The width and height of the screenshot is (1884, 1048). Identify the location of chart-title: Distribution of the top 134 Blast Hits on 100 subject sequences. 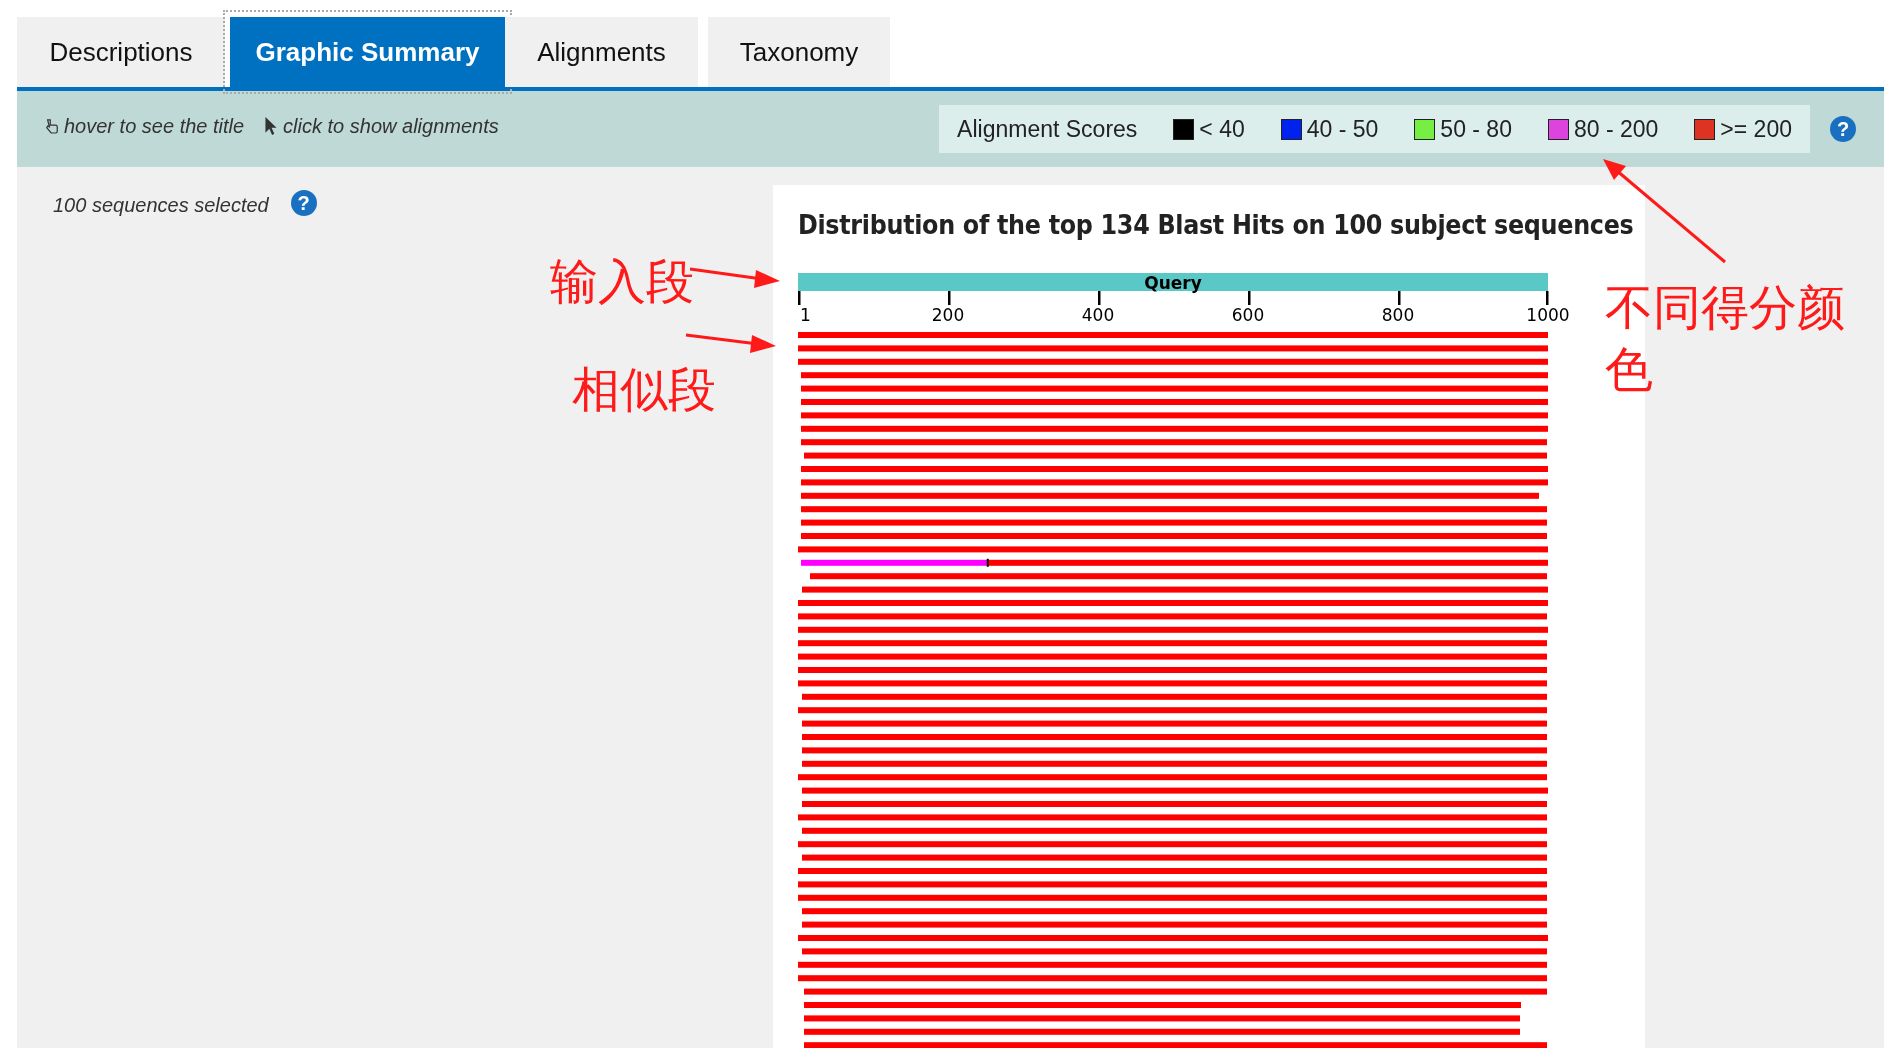
(1216, 224).